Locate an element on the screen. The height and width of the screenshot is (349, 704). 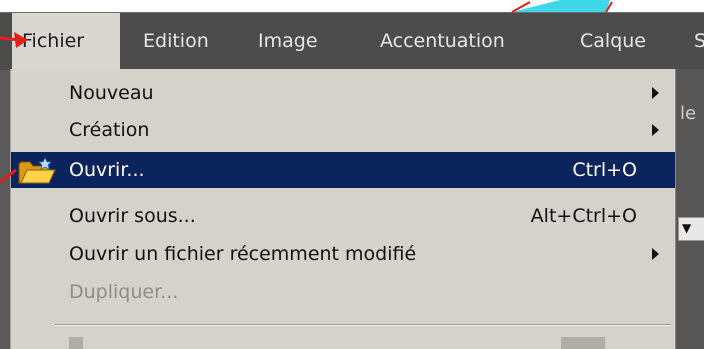
panel-fragment-text: le is located at coordinates (688, 113).